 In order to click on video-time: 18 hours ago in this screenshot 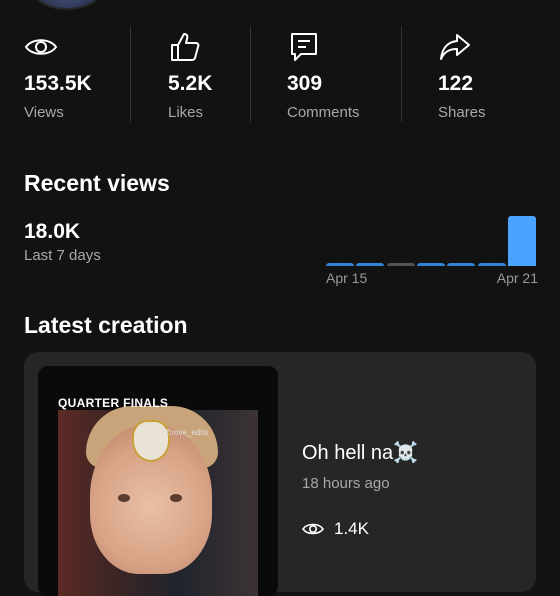, I will do `click(346, 483)`.